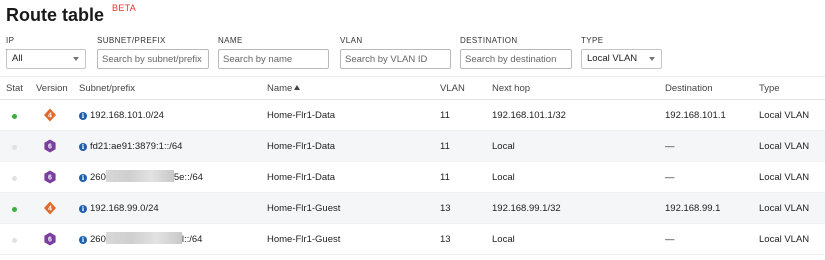  Describe the element at coordinates (689, 89) in the screenshot. I see `col-destination: Destination` at that location.